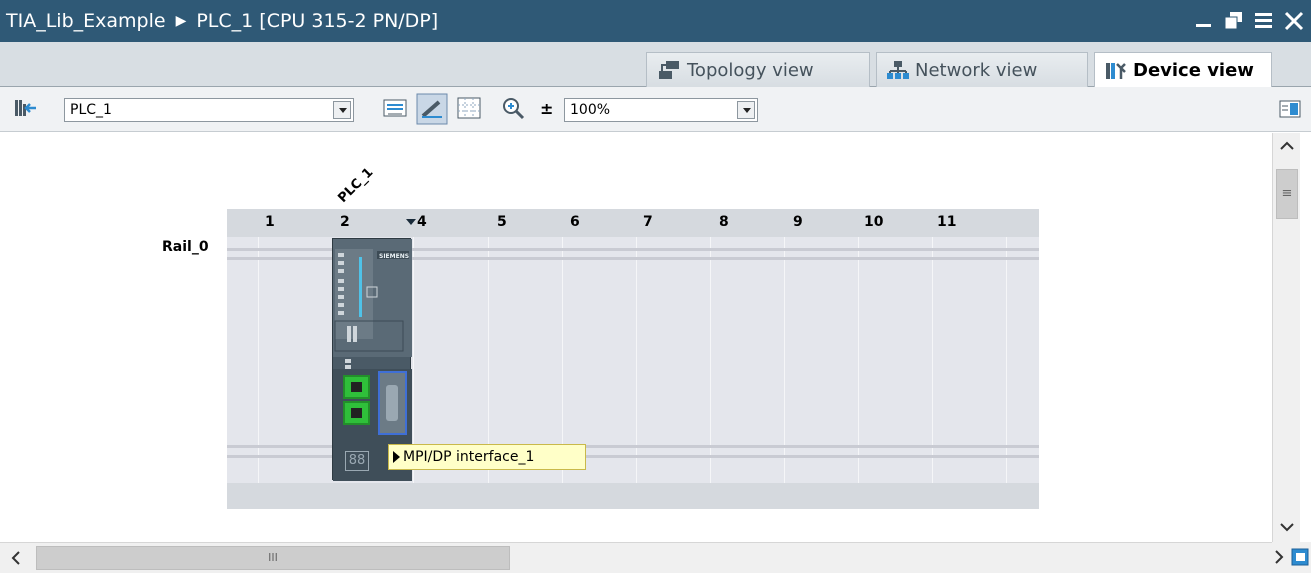 Image resolution: width=1311 pixels, height=573 pixels. Describe the element at coordinates (976, 70) in the screenshot. I see `tab-label: Network view` at that location.